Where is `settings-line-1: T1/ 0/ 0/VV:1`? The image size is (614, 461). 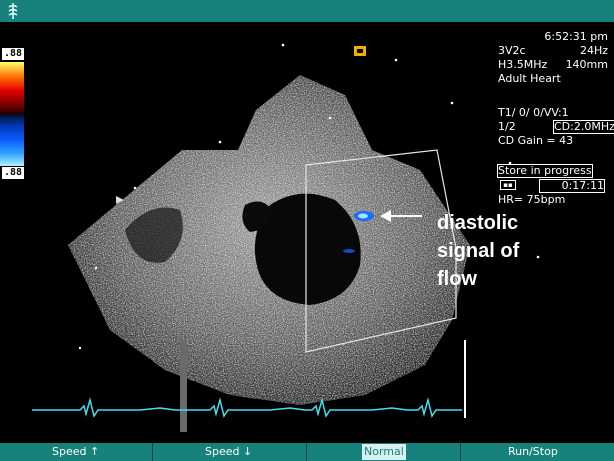
settings-line-1: T1/ 0/ 0/VV:1 is located at coordinates (533, 112).